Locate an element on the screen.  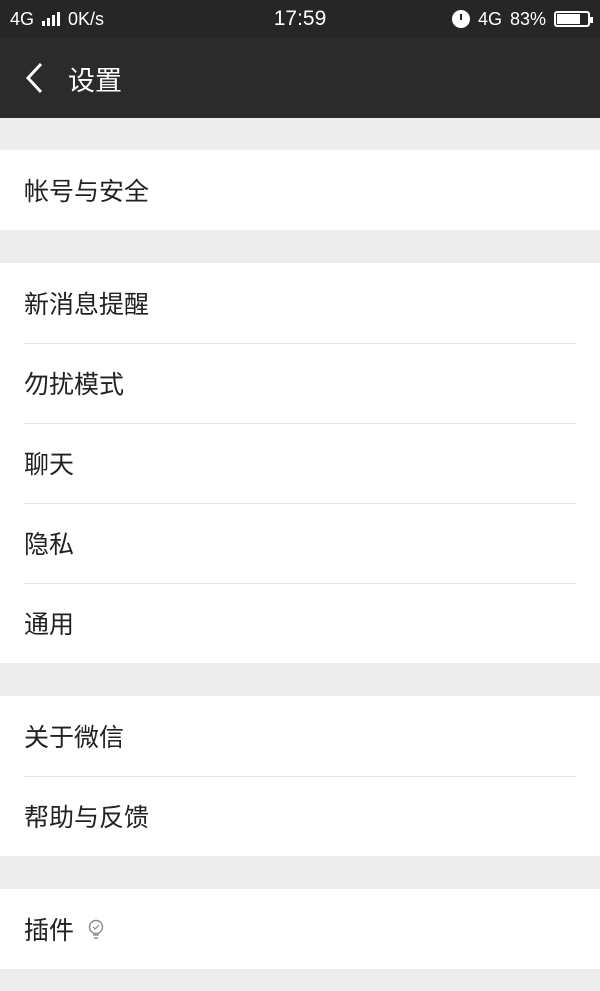
settings-item-label: 帐号与安全 is located at coordinates (87, 191).